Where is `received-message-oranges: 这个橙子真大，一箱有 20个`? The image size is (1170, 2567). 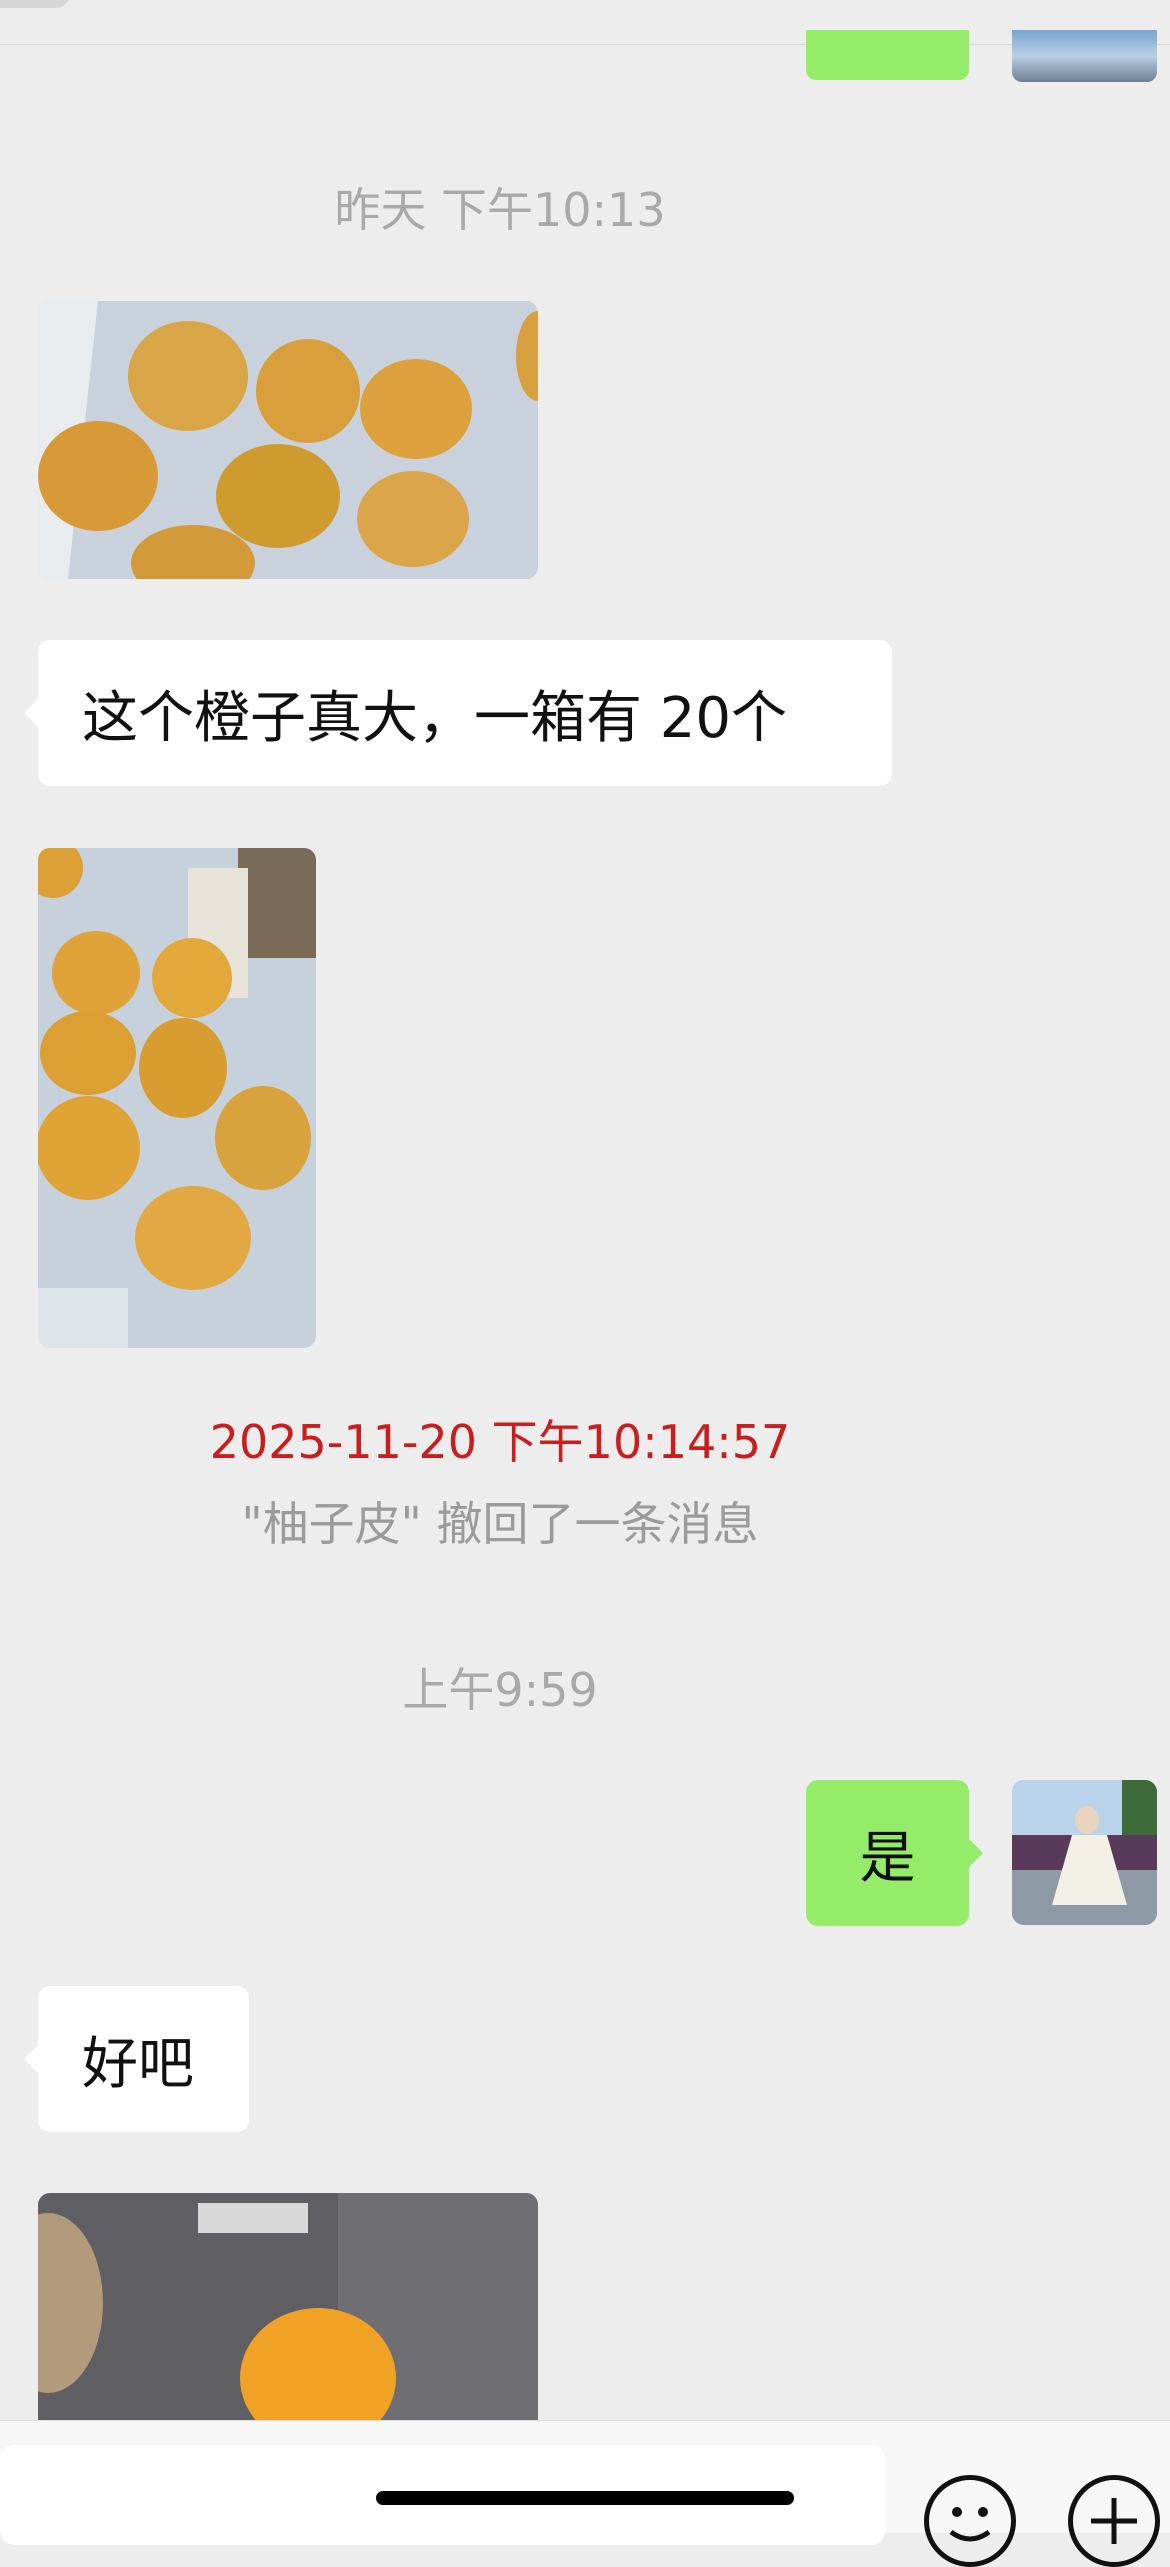
received-message-oranges: 这个橙子真大，一箱有 20个 is located at coordinates (458, 713).